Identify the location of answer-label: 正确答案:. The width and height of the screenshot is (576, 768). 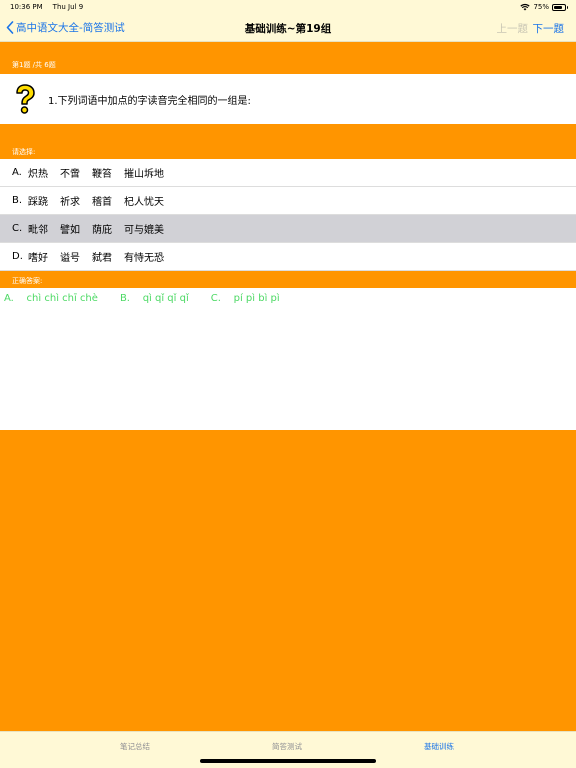
(27, 281).